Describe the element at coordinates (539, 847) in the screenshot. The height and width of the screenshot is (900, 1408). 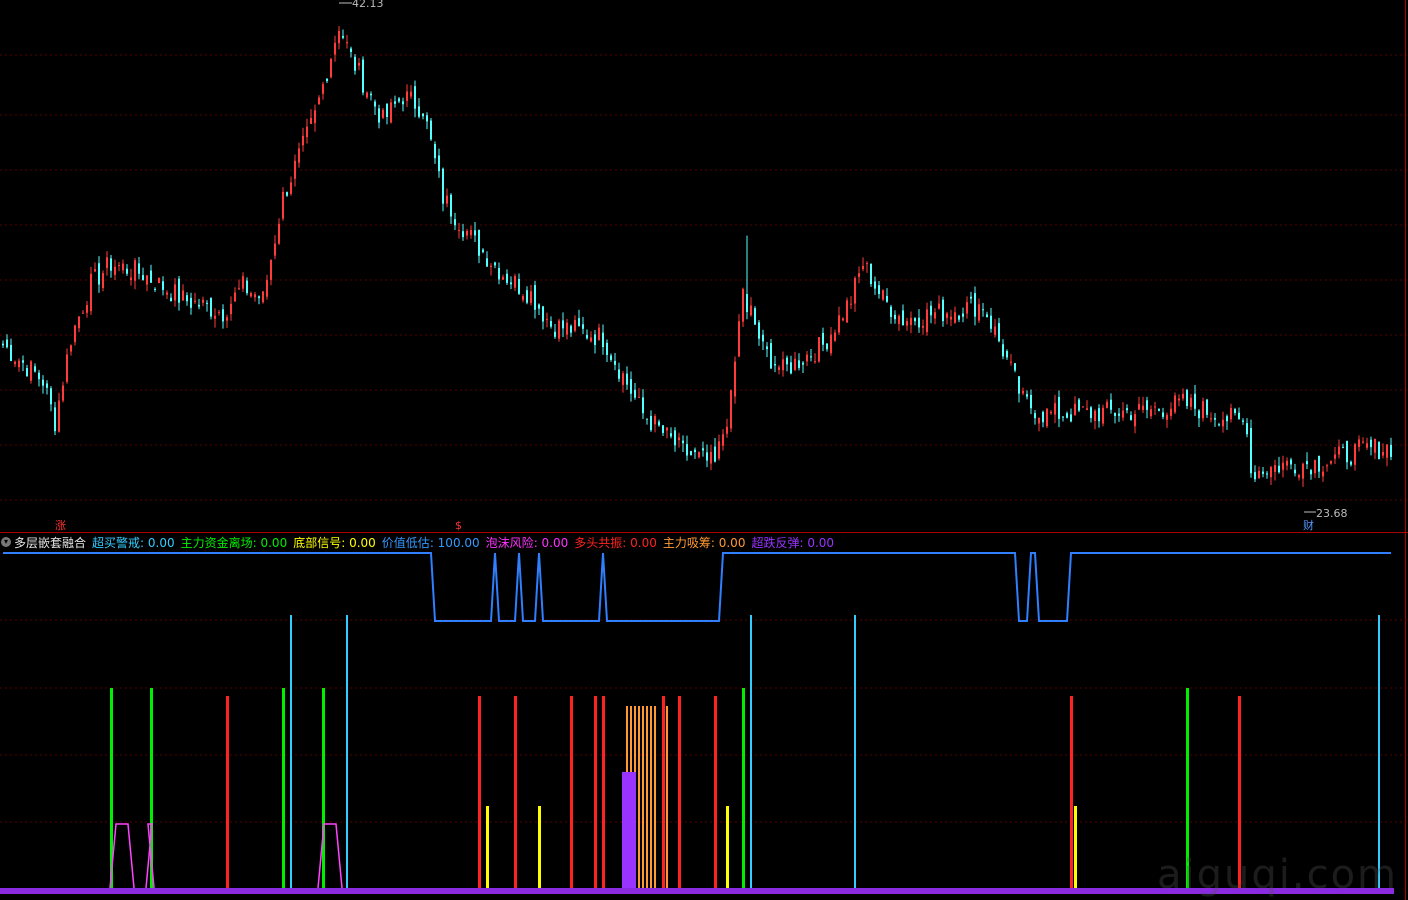
I see `bottom-signal-bar` at that location.